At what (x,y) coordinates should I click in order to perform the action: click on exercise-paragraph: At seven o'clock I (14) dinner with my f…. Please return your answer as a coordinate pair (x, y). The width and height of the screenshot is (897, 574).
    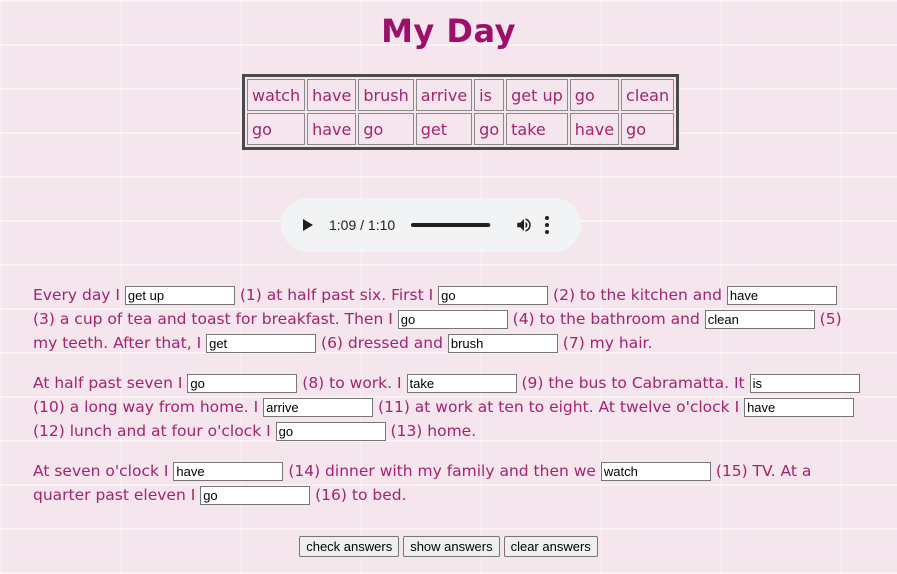
    Looking at the image, I should click on (448, 483).